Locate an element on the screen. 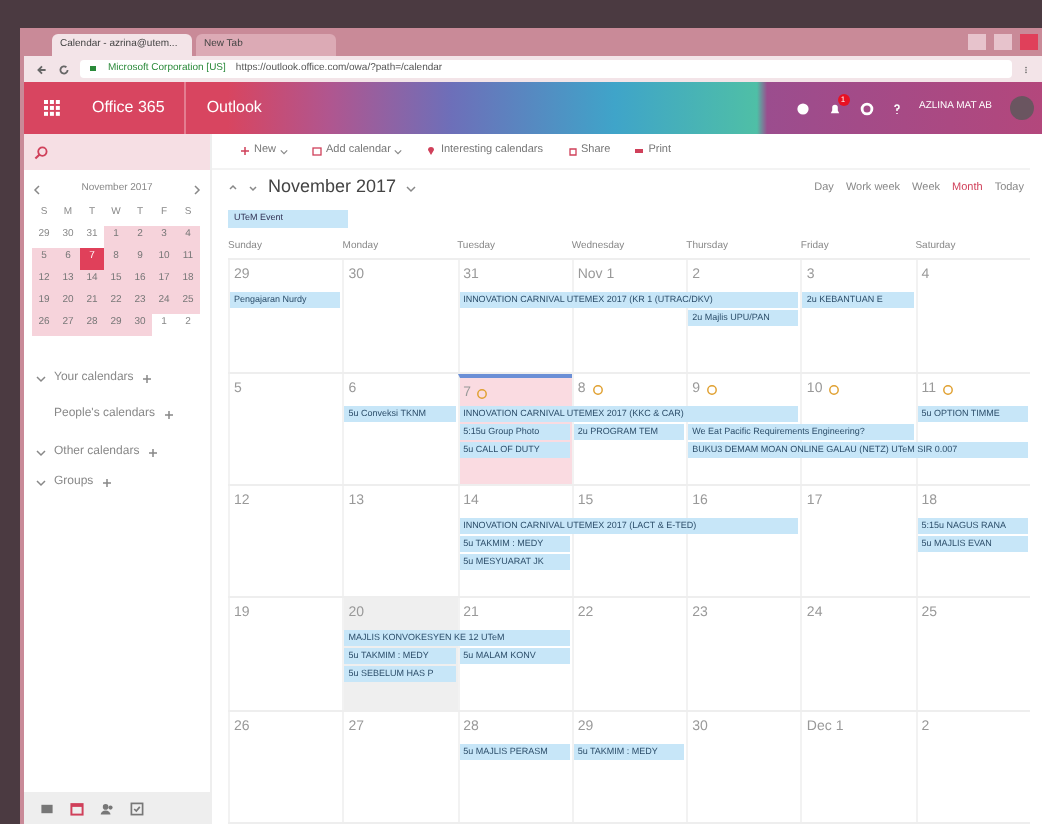 The width and height of the screenshot is (1042, 824). help-icon is located at coordinates (896, 108).